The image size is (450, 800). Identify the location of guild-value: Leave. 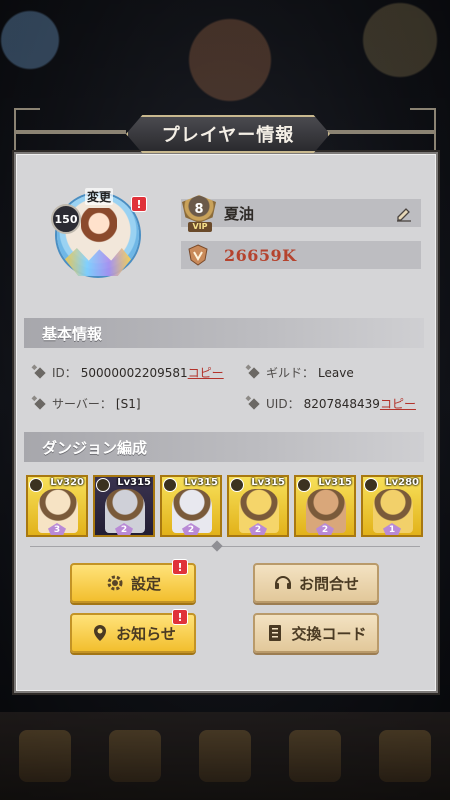
(336, 372).